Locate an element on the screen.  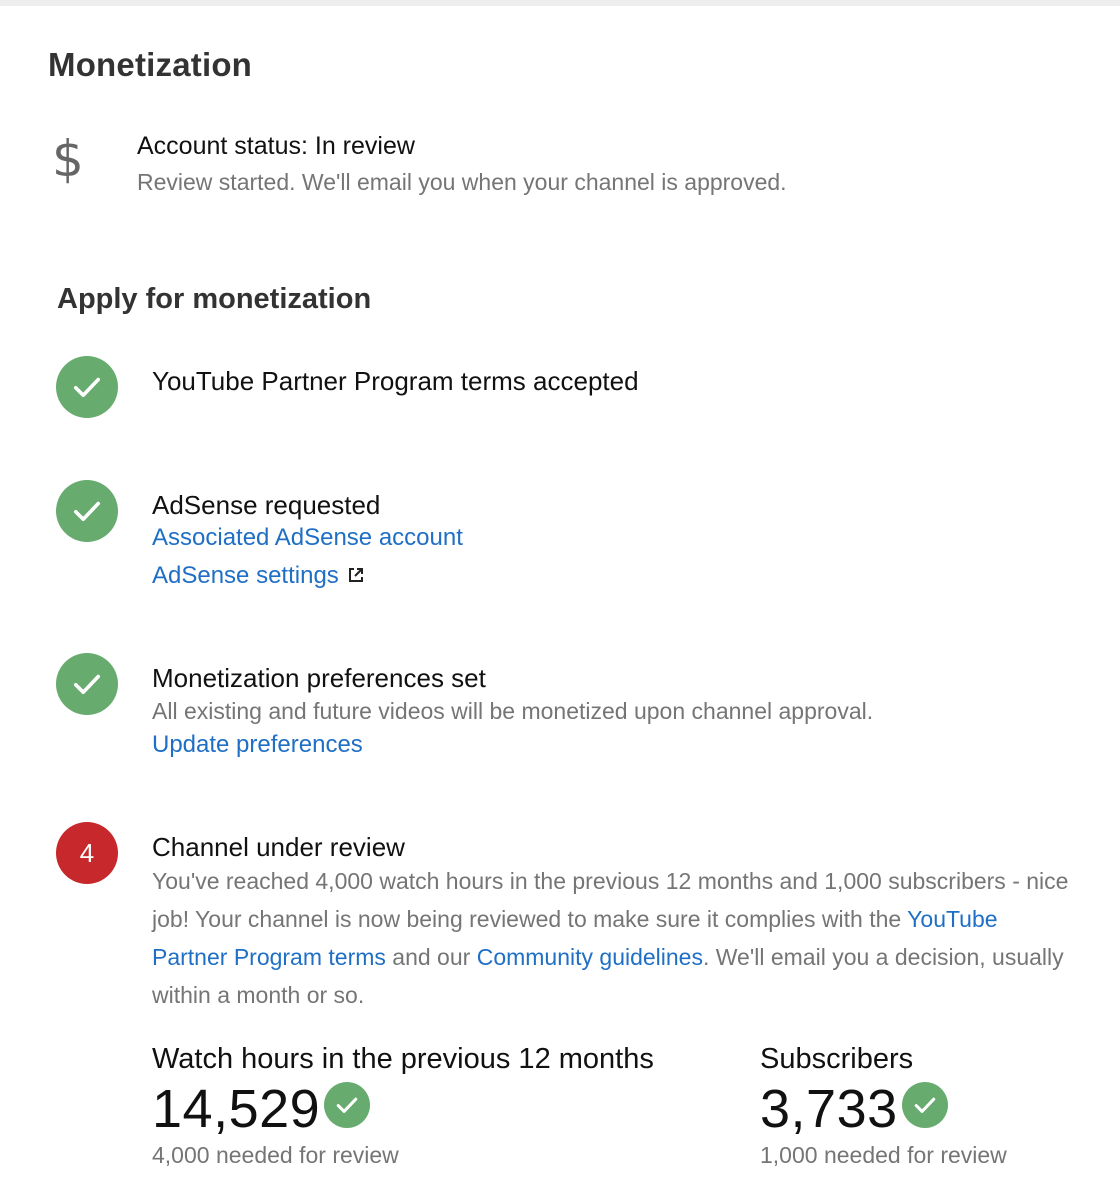
step-adsense-title: AdSense requested is located at coordinates (266, 505).